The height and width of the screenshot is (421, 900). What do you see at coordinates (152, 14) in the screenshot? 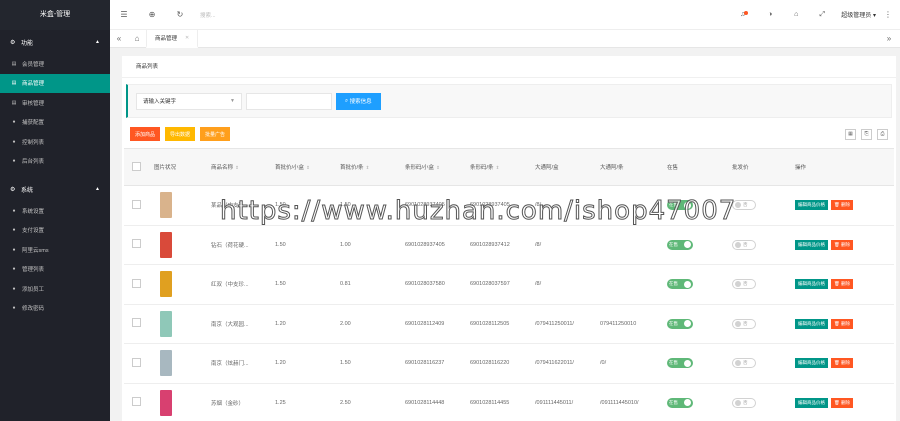
I see `globe-icon: ⊕` at bounding box center [152, 14].